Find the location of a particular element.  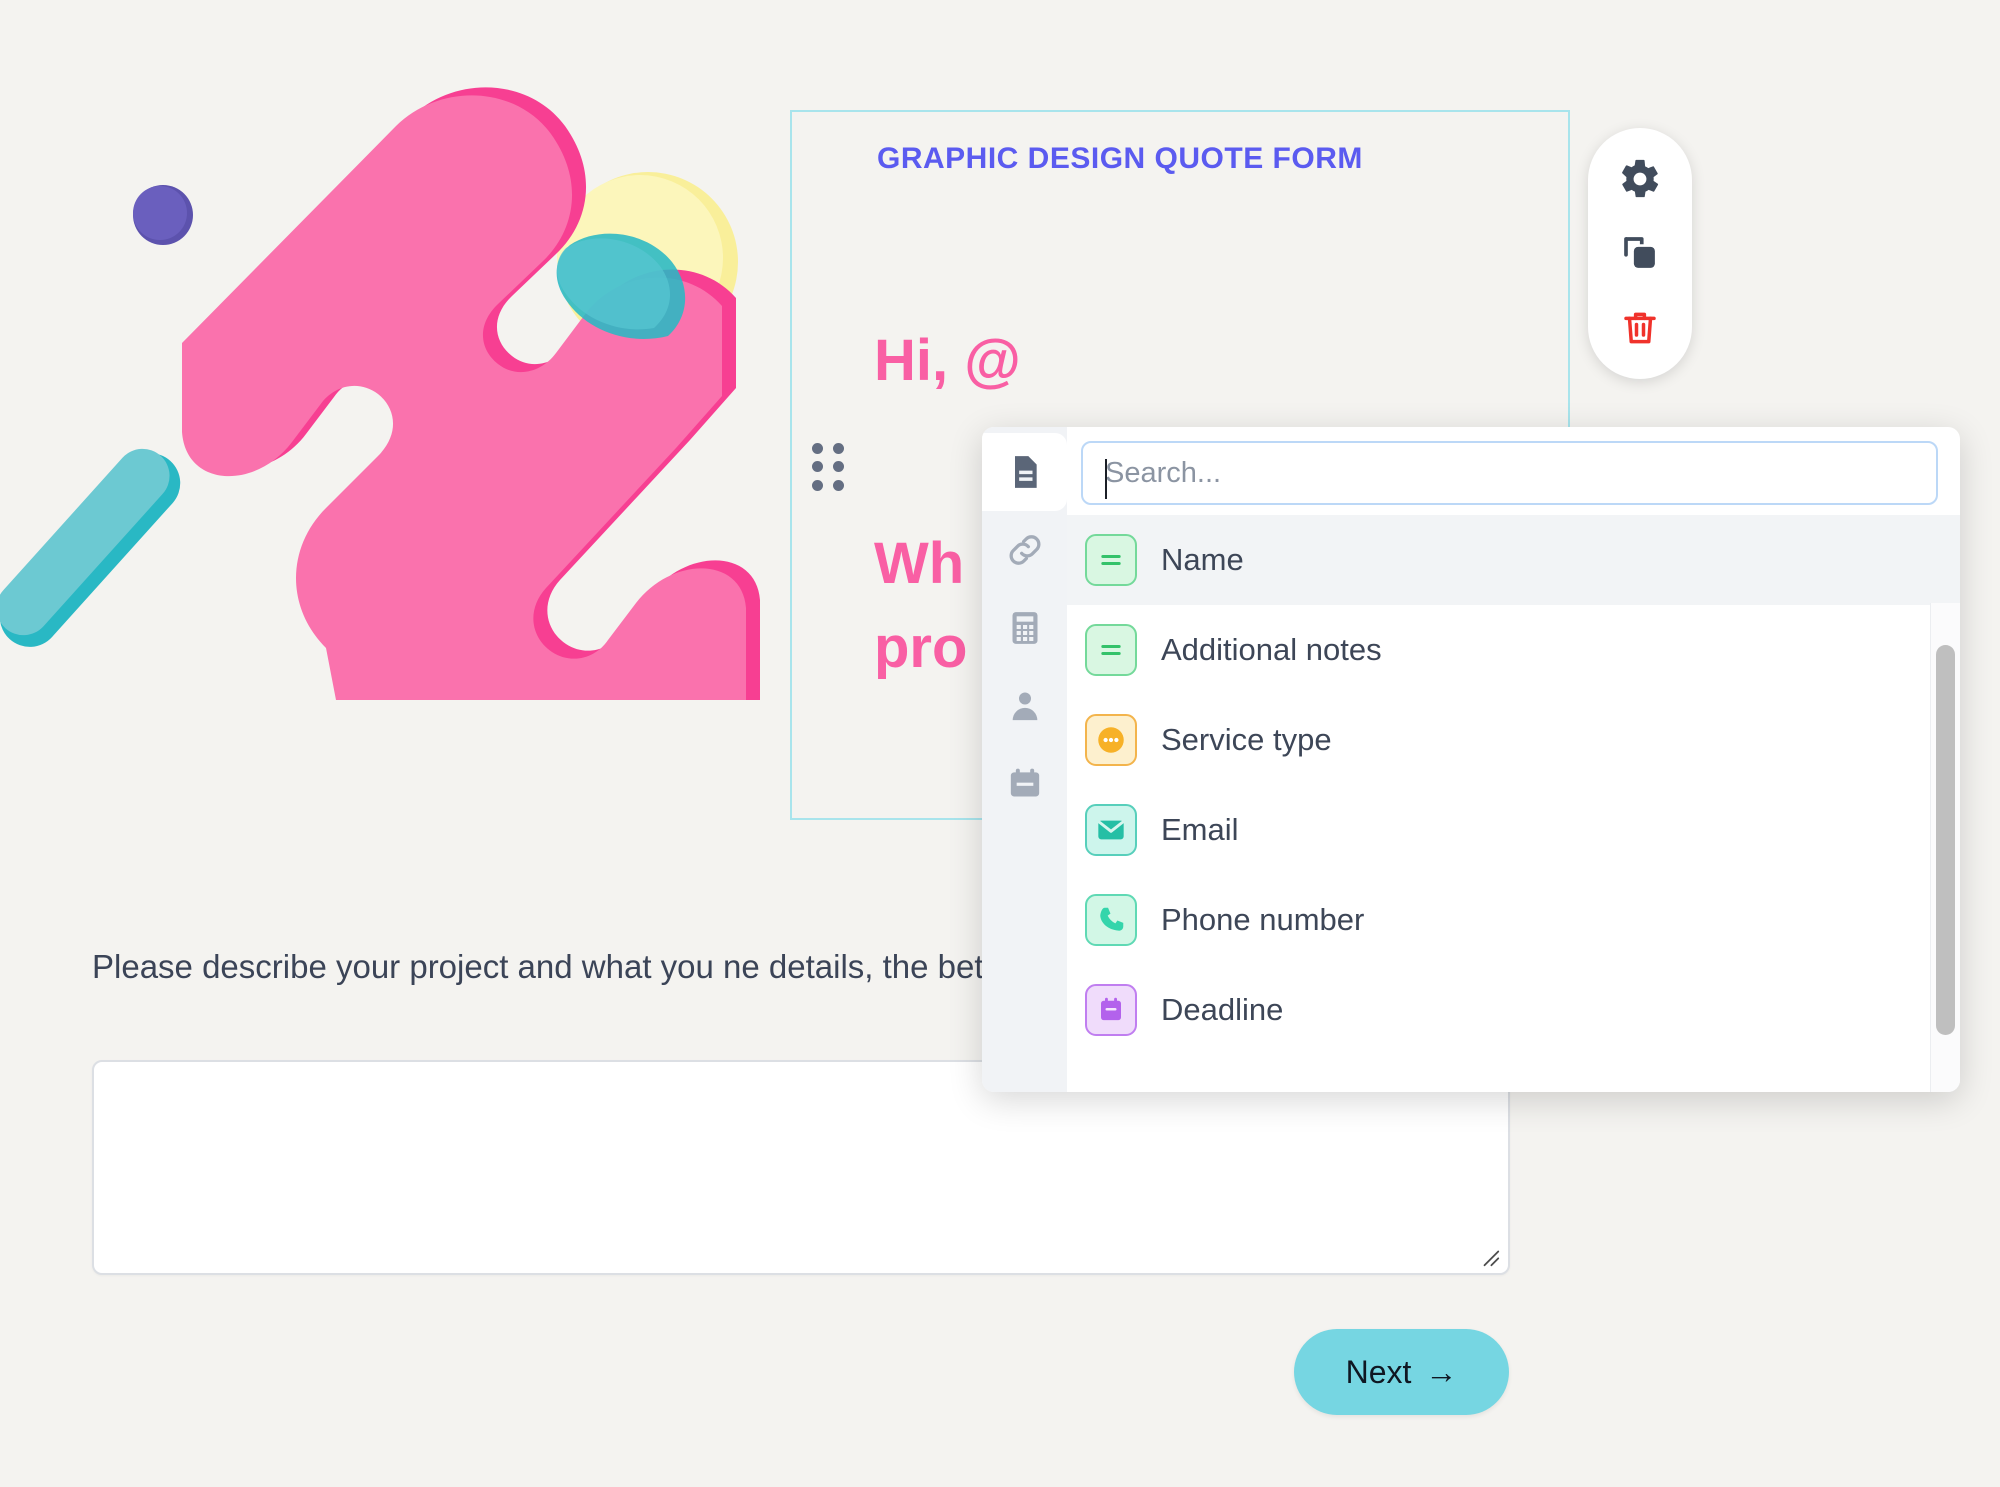

settings-button is located at coordinates (1640, 179).